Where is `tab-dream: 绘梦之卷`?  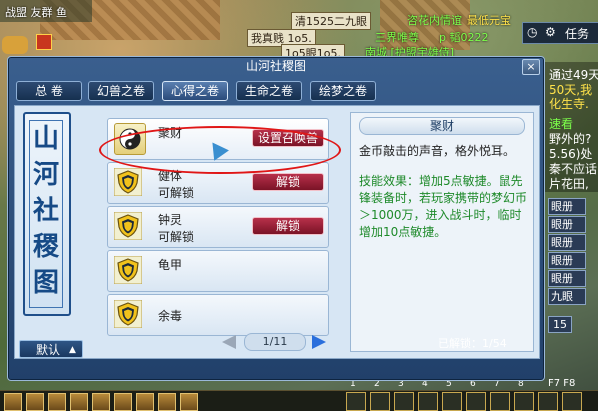
tab-dream: 绘梦之卷 is located at coordinates (343, 91).